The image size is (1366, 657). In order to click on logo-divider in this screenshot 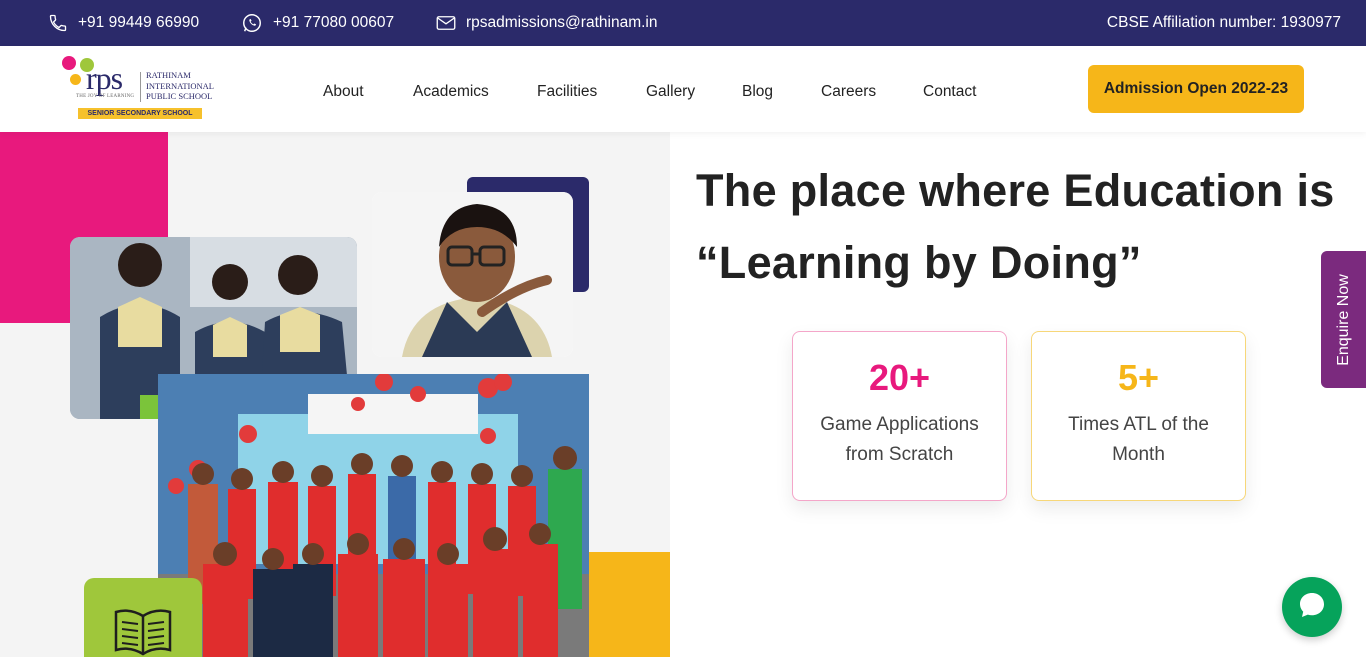, I will do `click(140, 87)`.